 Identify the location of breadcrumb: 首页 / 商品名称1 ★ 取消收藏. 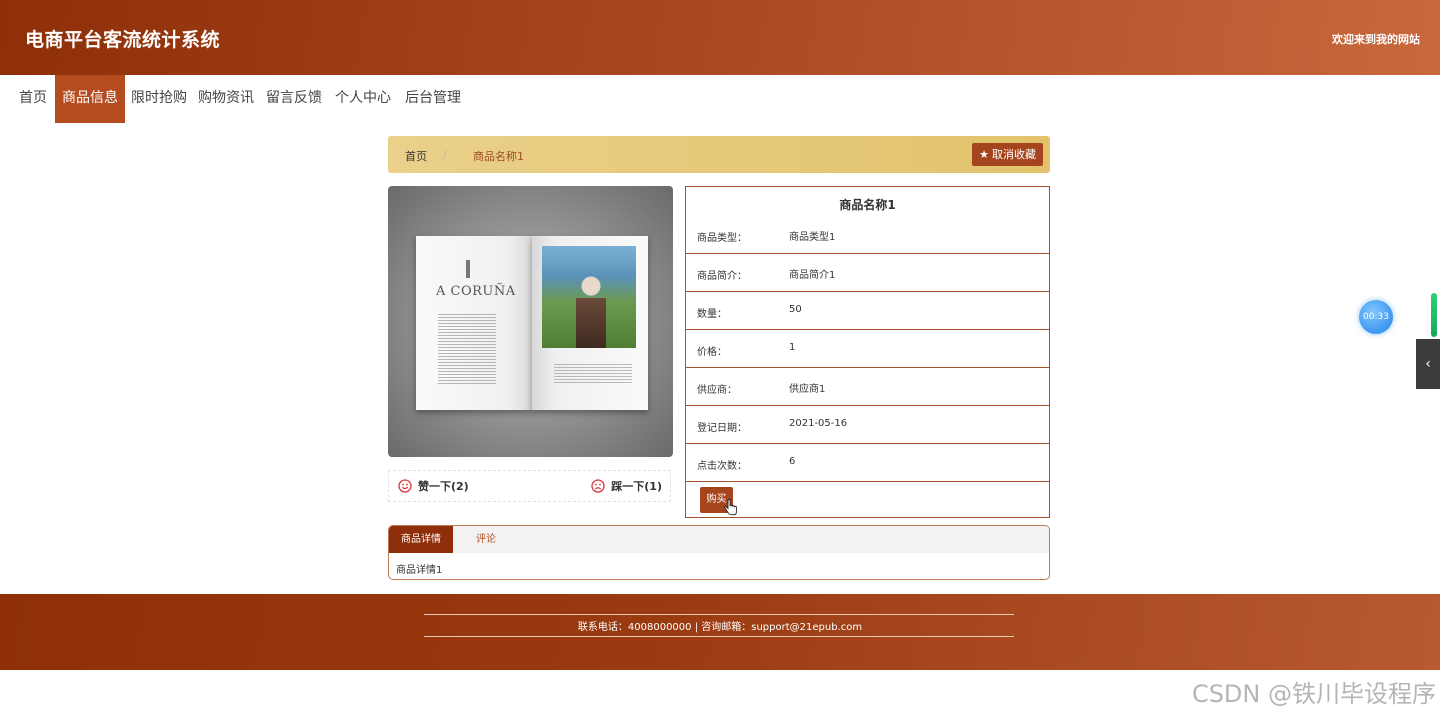
(719, 154).